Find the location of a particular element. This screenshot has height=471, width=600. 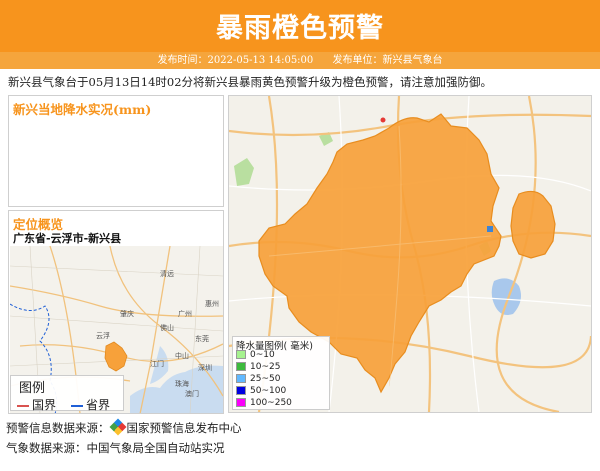

legend-item-100-250: 100~250 is located at coordinates (264, 403).